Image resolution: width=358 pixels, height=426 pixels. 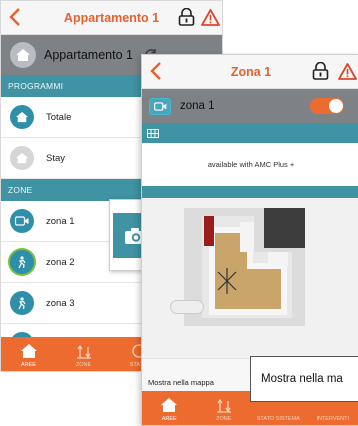 What do you see at coordinates (187, 307) in the screenshot?
I see `show-on-map-toggle` at bounding box center [187, 307].